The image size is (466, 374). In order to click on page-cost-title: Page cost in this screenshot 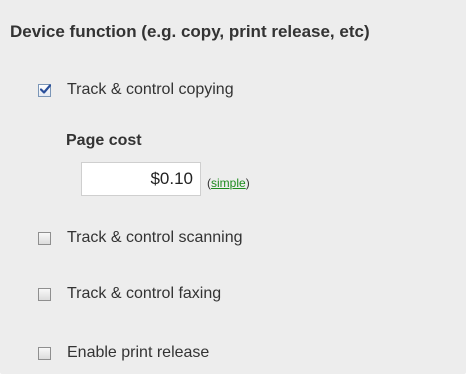, I will do `click(104, 140)`.